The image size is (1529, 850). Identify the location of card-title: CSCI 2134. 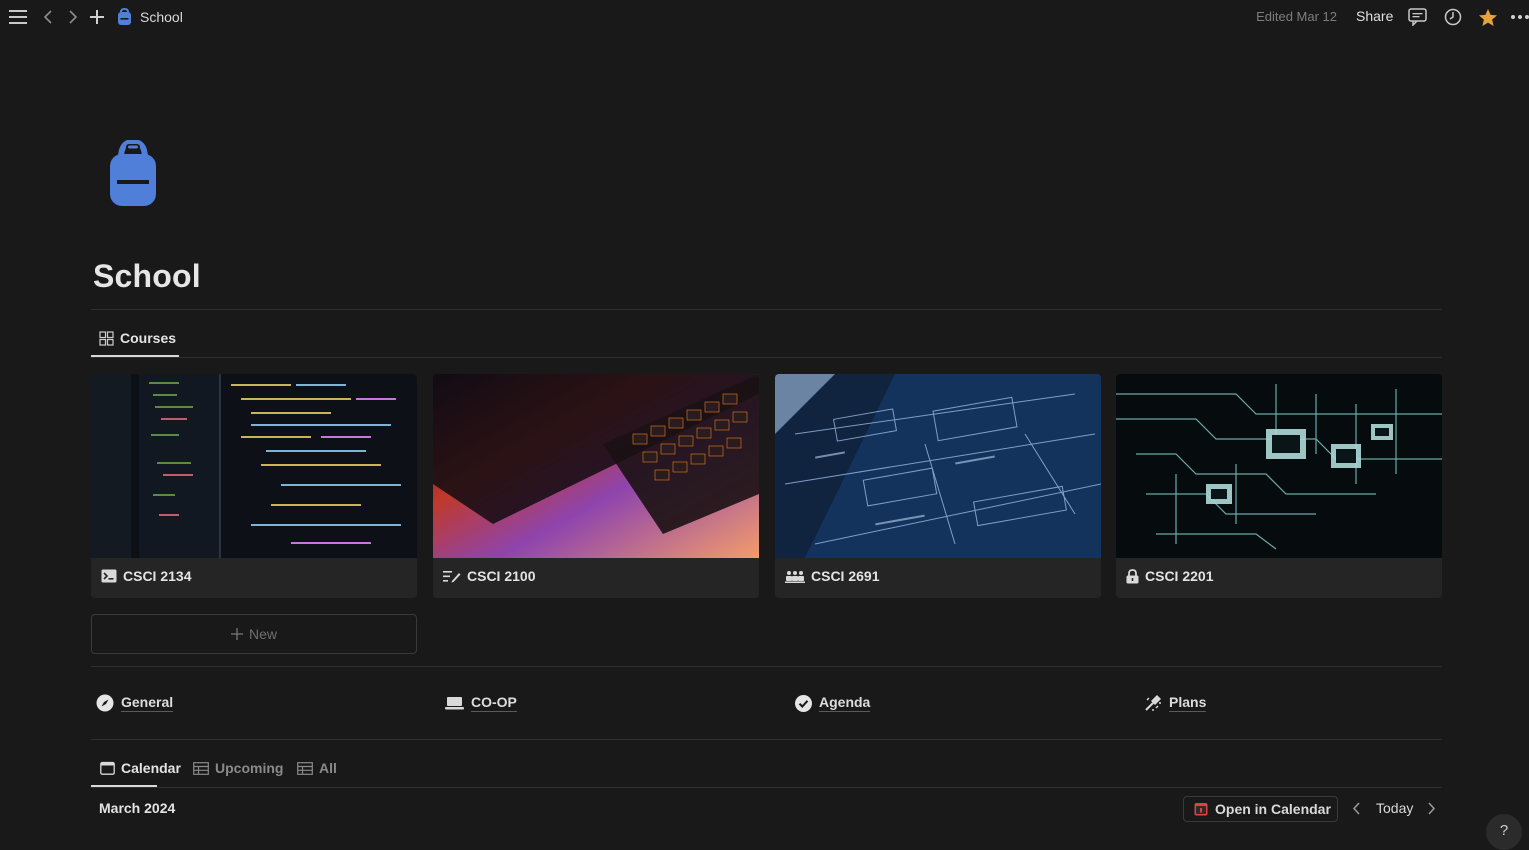
(146, 576).